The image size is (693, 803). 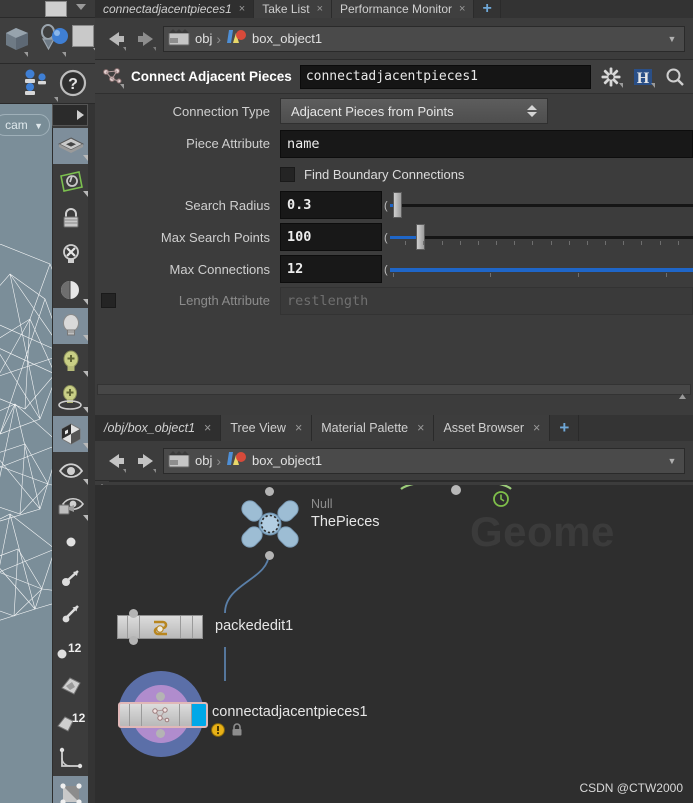 What do you see at coordinates (682, 393) in the screenshot?
I see `resize-grip-icon` at bounding box center [682, 393].